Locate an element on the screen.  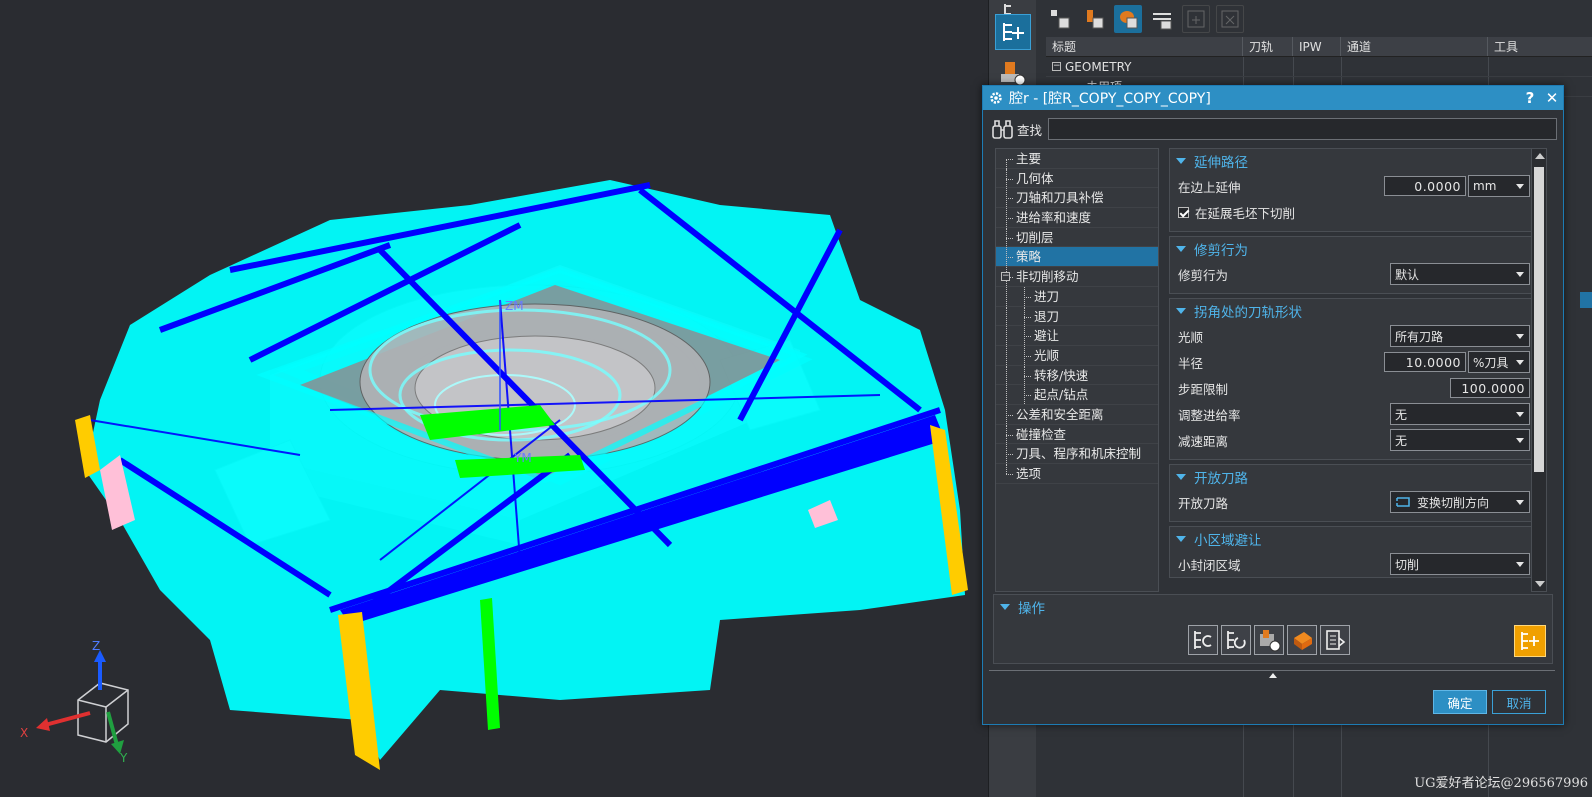
radius-unit-select: %刀具 is located at coordinates (1499, 362).